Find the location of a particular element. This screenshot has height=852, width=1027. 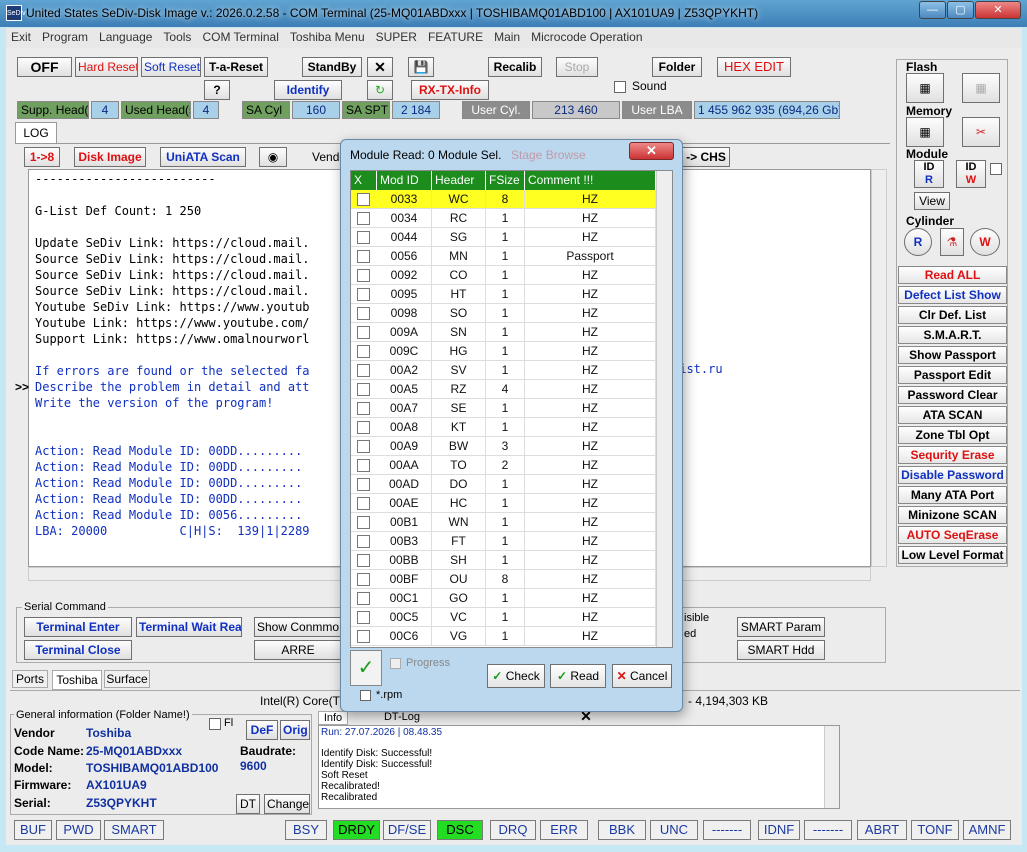

smart-hdd-button: SMART Hdd is located at coordinates (781, 650).